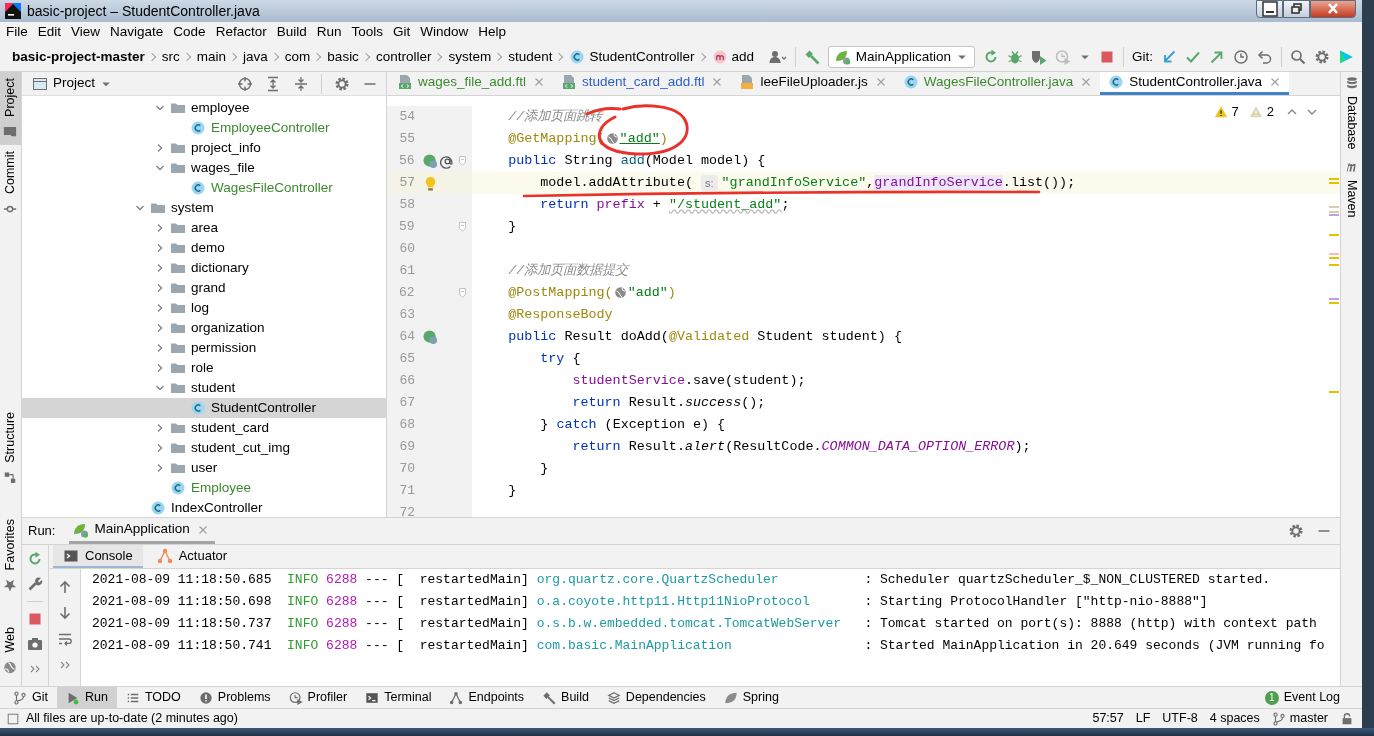 This screenshot has height=736, width=1374. Describe the element at coordinates (241, 32) in the screenshot. I see `menu-item: Refactor` at that location.